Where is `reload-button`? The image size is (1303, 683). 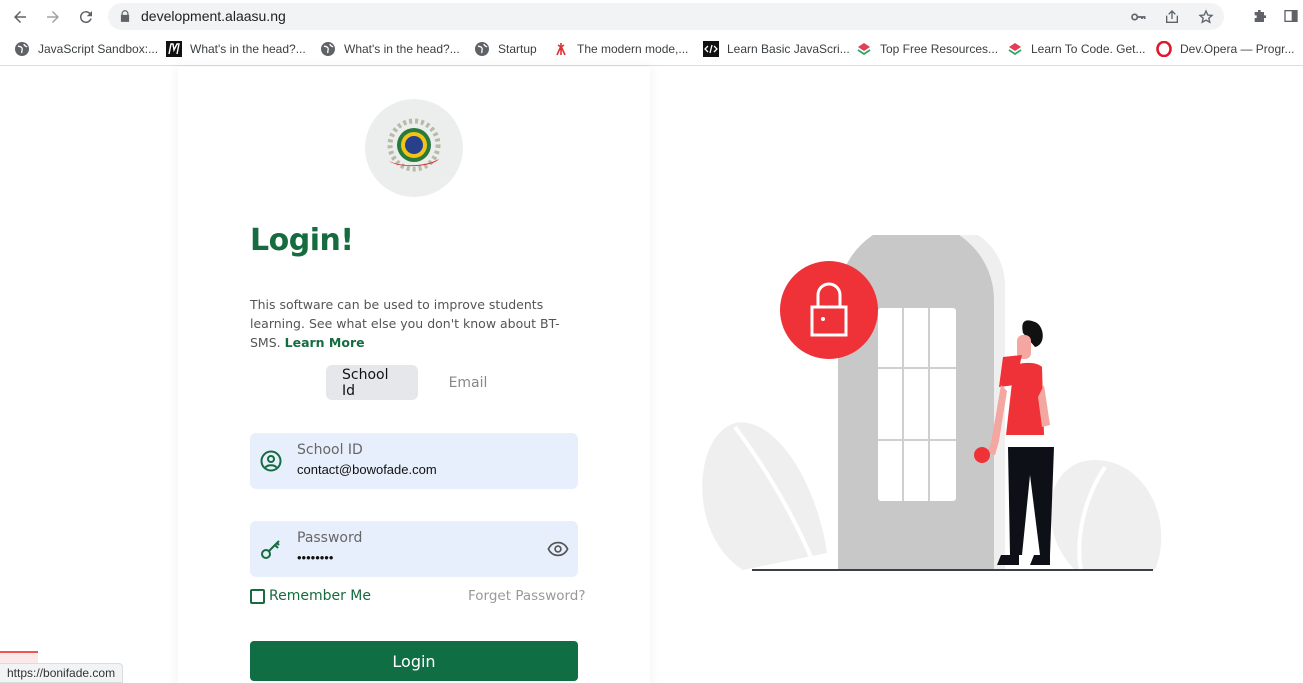
reload-button is located at coordinates (86, 17).